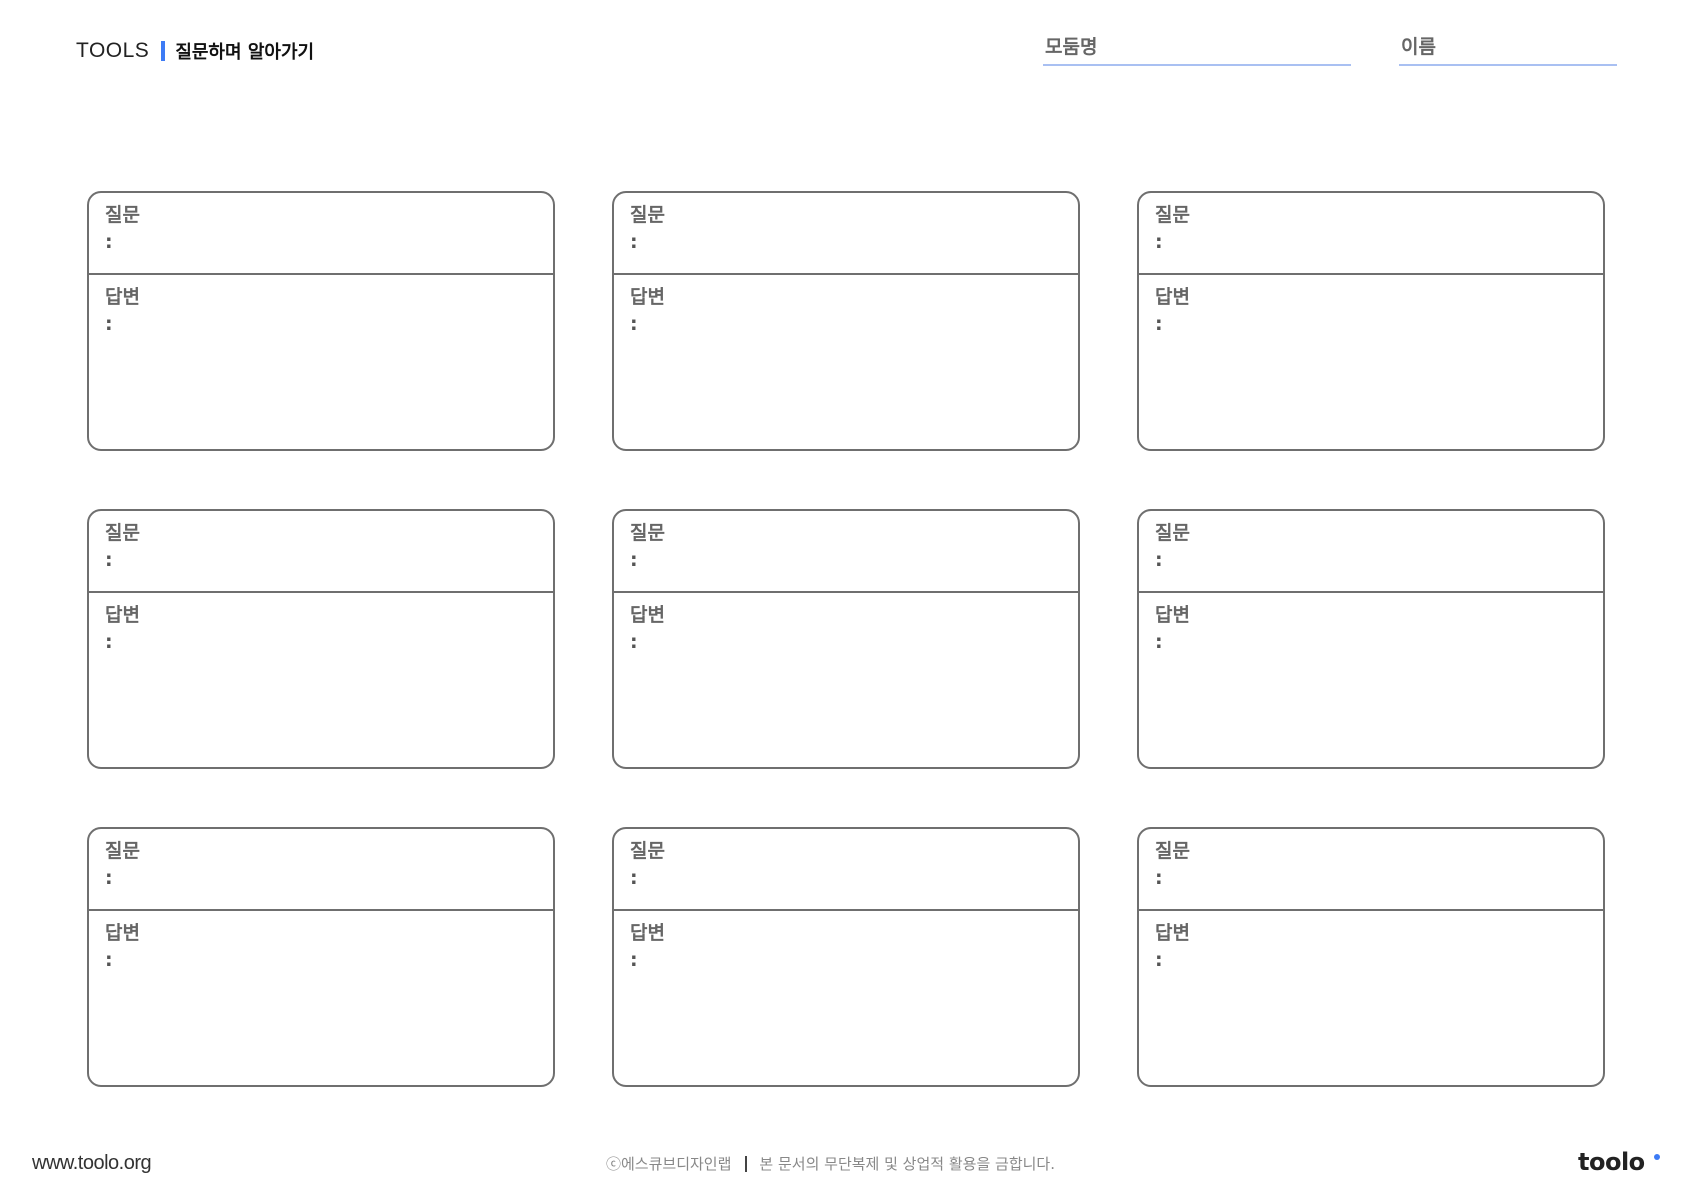 The height and width of the screenshot is (1190, 1684). What do you see at coordinates (907, 1164) in the screenshot?
I see `copyright-notice: 본 문서의 무단복제 및 상업적 활용을 금합니다.` at bounding box center [907, 1164].